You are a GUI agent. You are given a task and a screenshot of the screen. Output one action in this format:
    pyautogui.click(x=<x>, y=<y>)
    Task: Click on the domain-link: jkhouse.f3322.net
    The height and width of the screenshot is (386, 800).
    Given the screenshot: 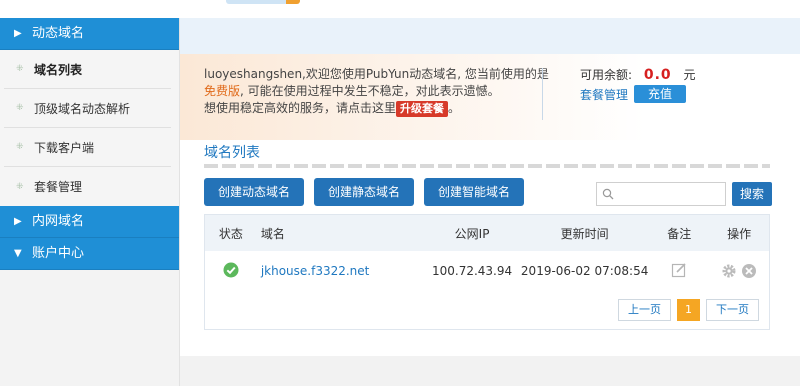 What is the action you would take?
    pyautogui.click(x=315, y=271)
    